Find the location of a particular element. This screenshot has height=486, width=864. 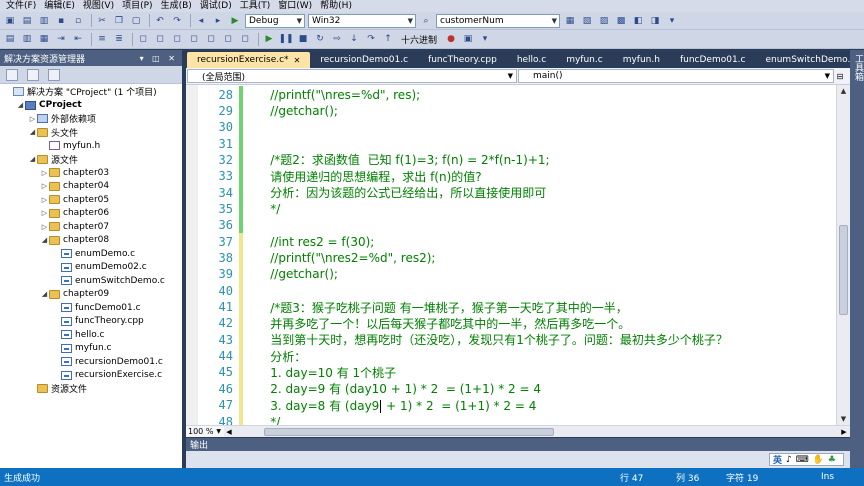

comment-icon: ≡ is located at coordinates (102, 39).